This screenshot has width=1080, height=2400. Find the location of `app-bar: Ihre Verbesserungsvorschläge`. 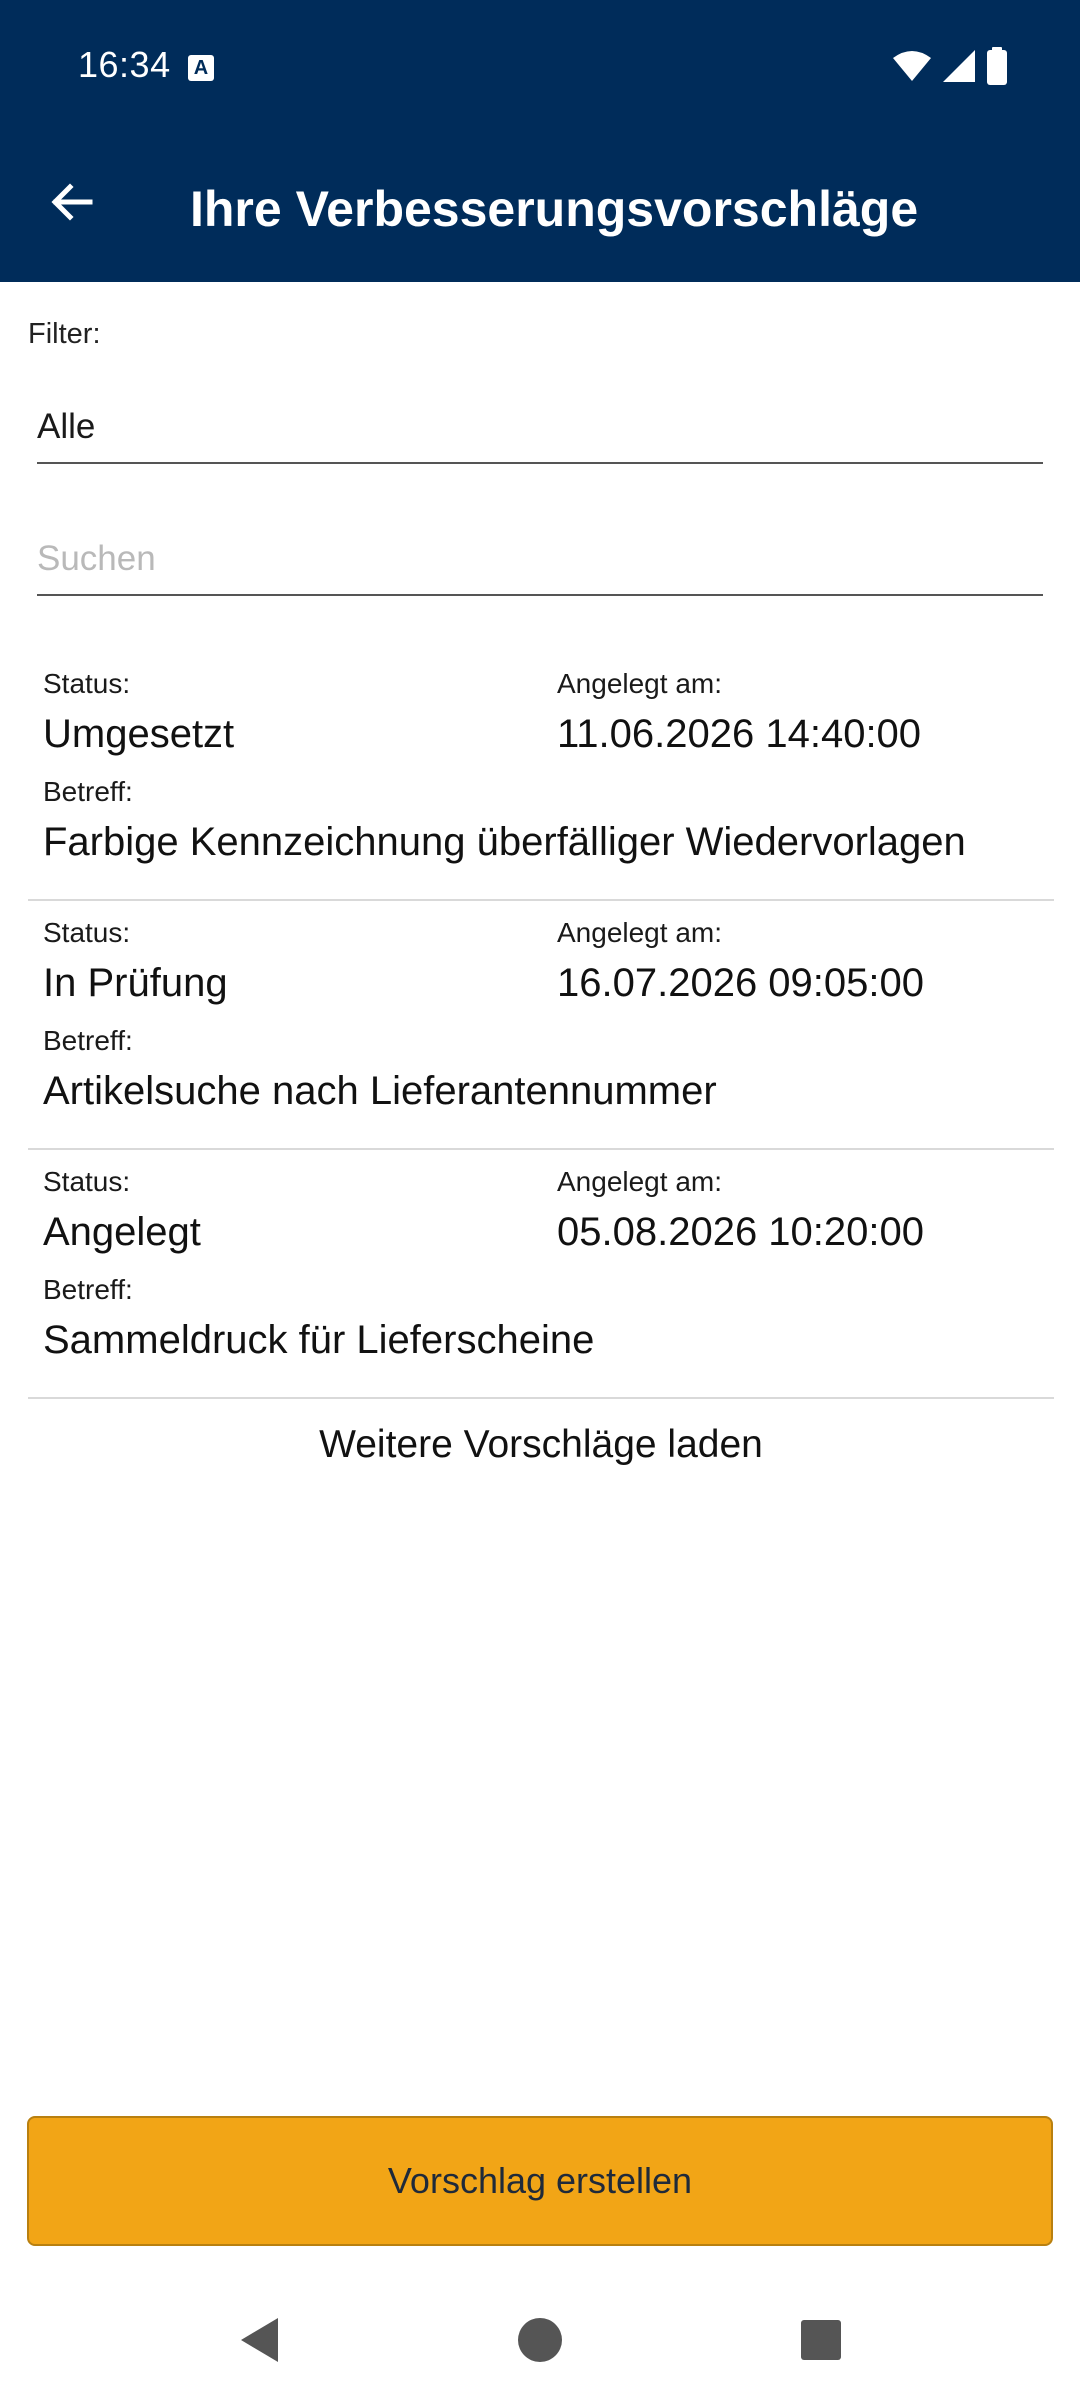

app-bar: Ihre Verbesserungsvorschläge is located at coordinates (540, 209).